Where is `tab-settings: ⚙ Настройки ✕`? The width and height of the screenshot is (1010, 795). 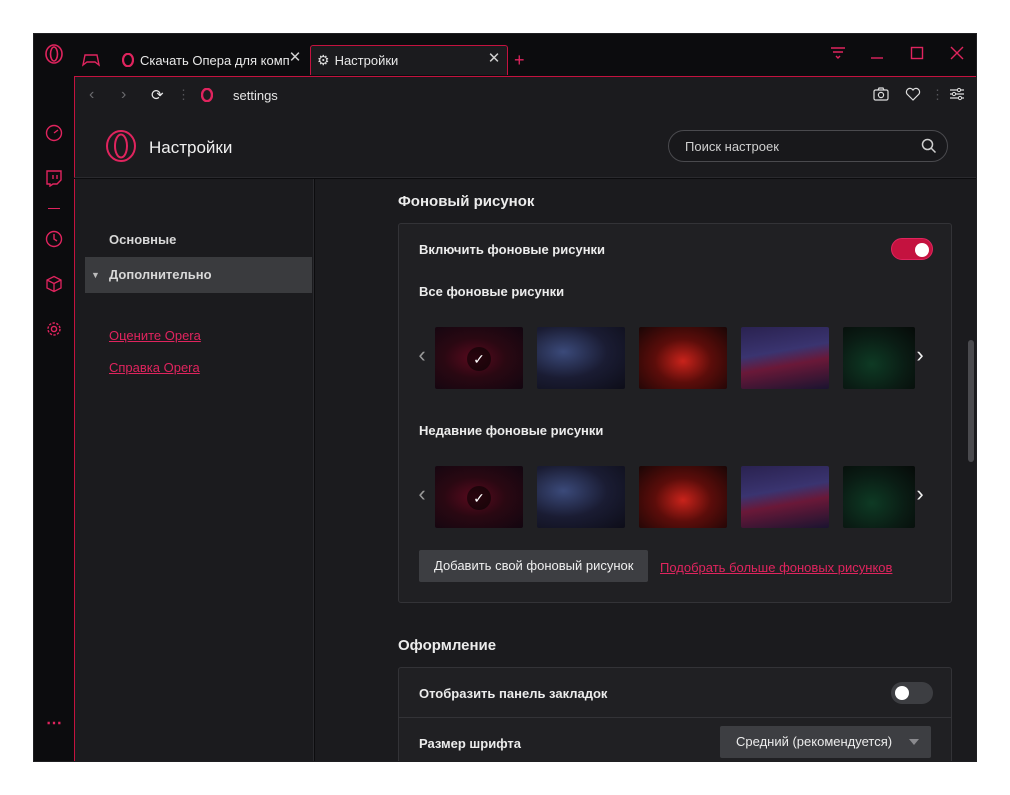 tab-settings: ⚙ Настройки ✕ is located at coordinates (409, 60).